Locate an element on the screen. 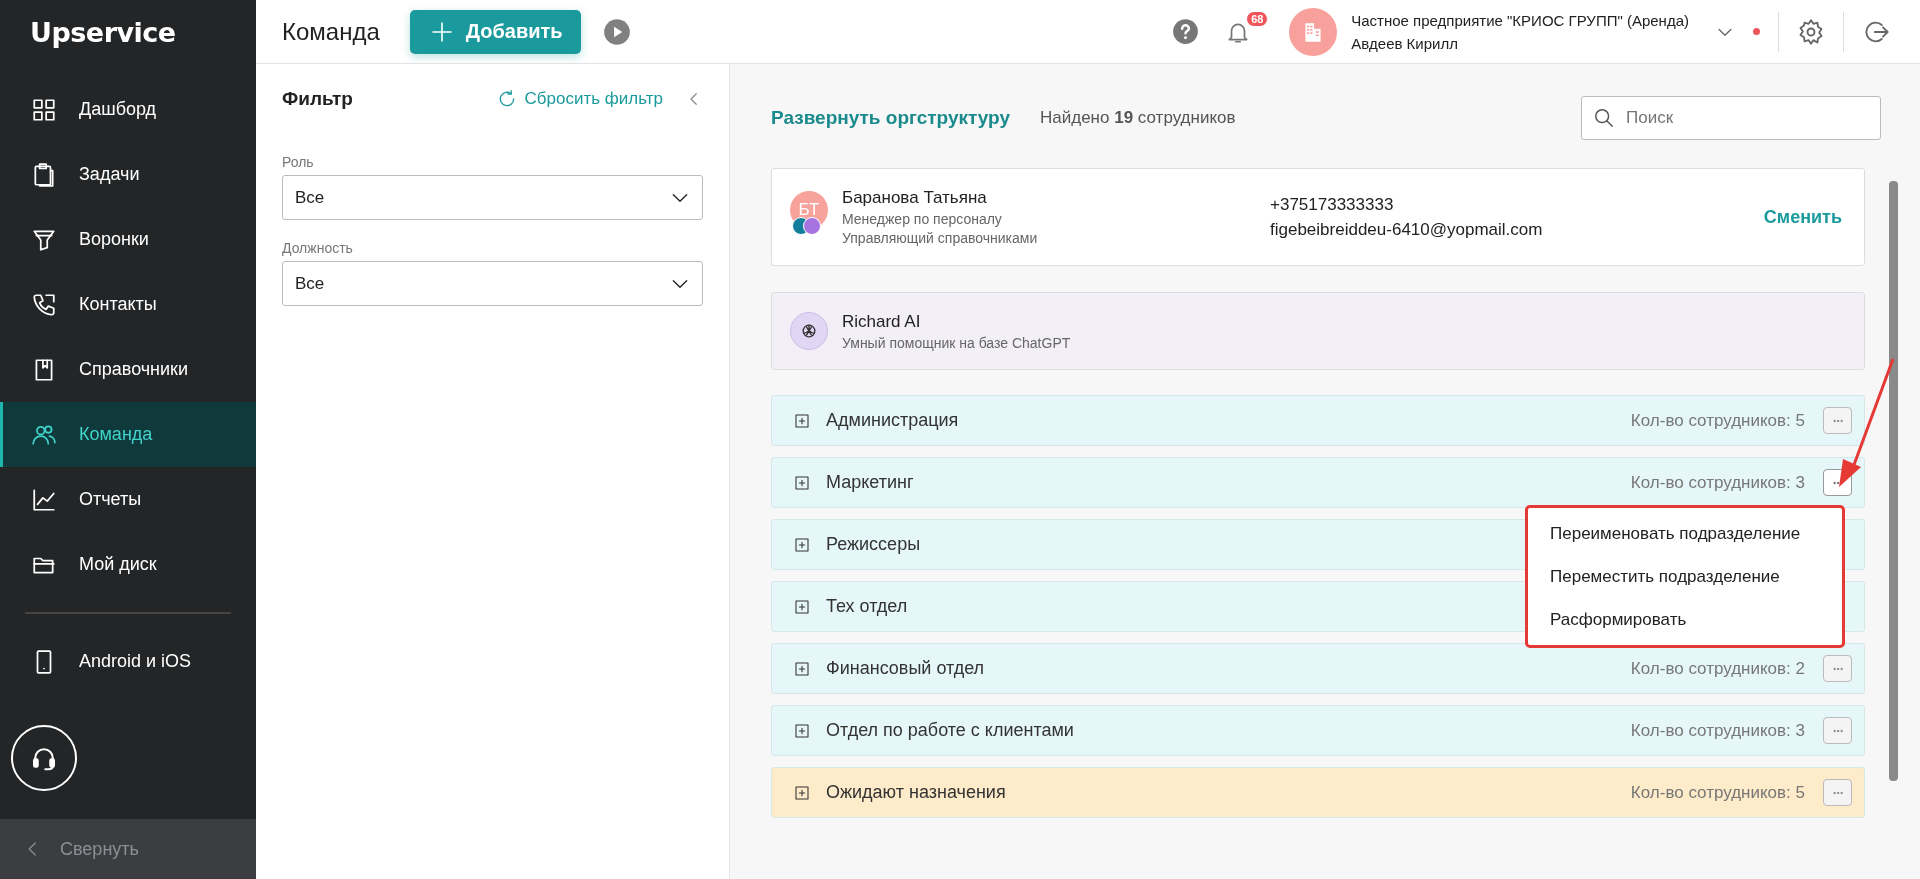 The height and width of the screenshot is (879, 1920). field-label: Должность is located at coordinates (318, 248).